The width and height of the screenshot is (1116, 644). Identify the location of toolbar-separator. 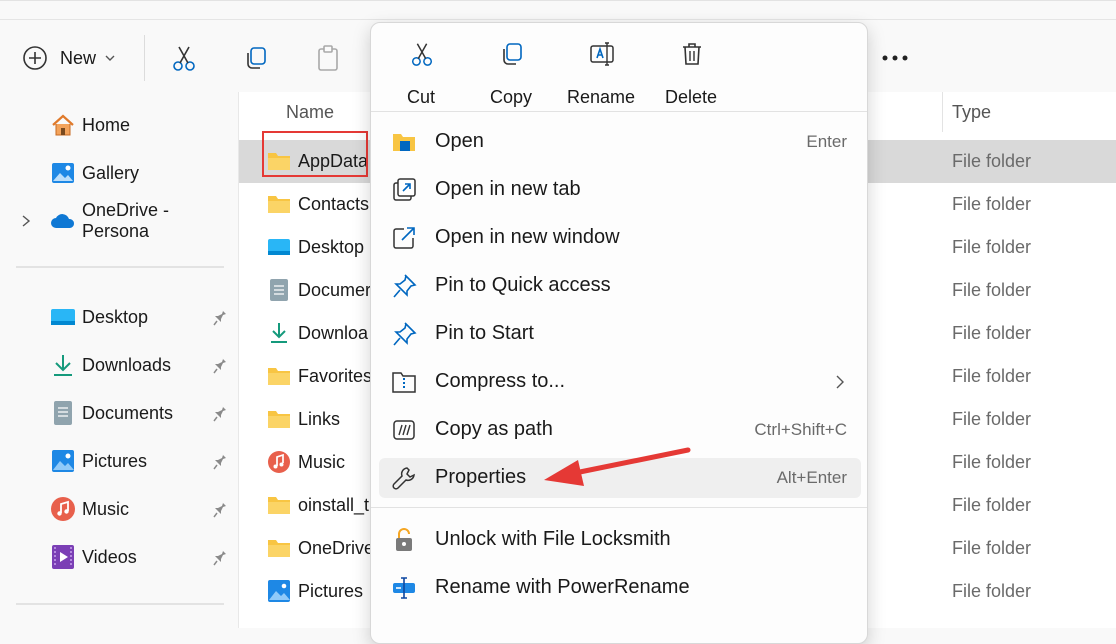
(144, 58).